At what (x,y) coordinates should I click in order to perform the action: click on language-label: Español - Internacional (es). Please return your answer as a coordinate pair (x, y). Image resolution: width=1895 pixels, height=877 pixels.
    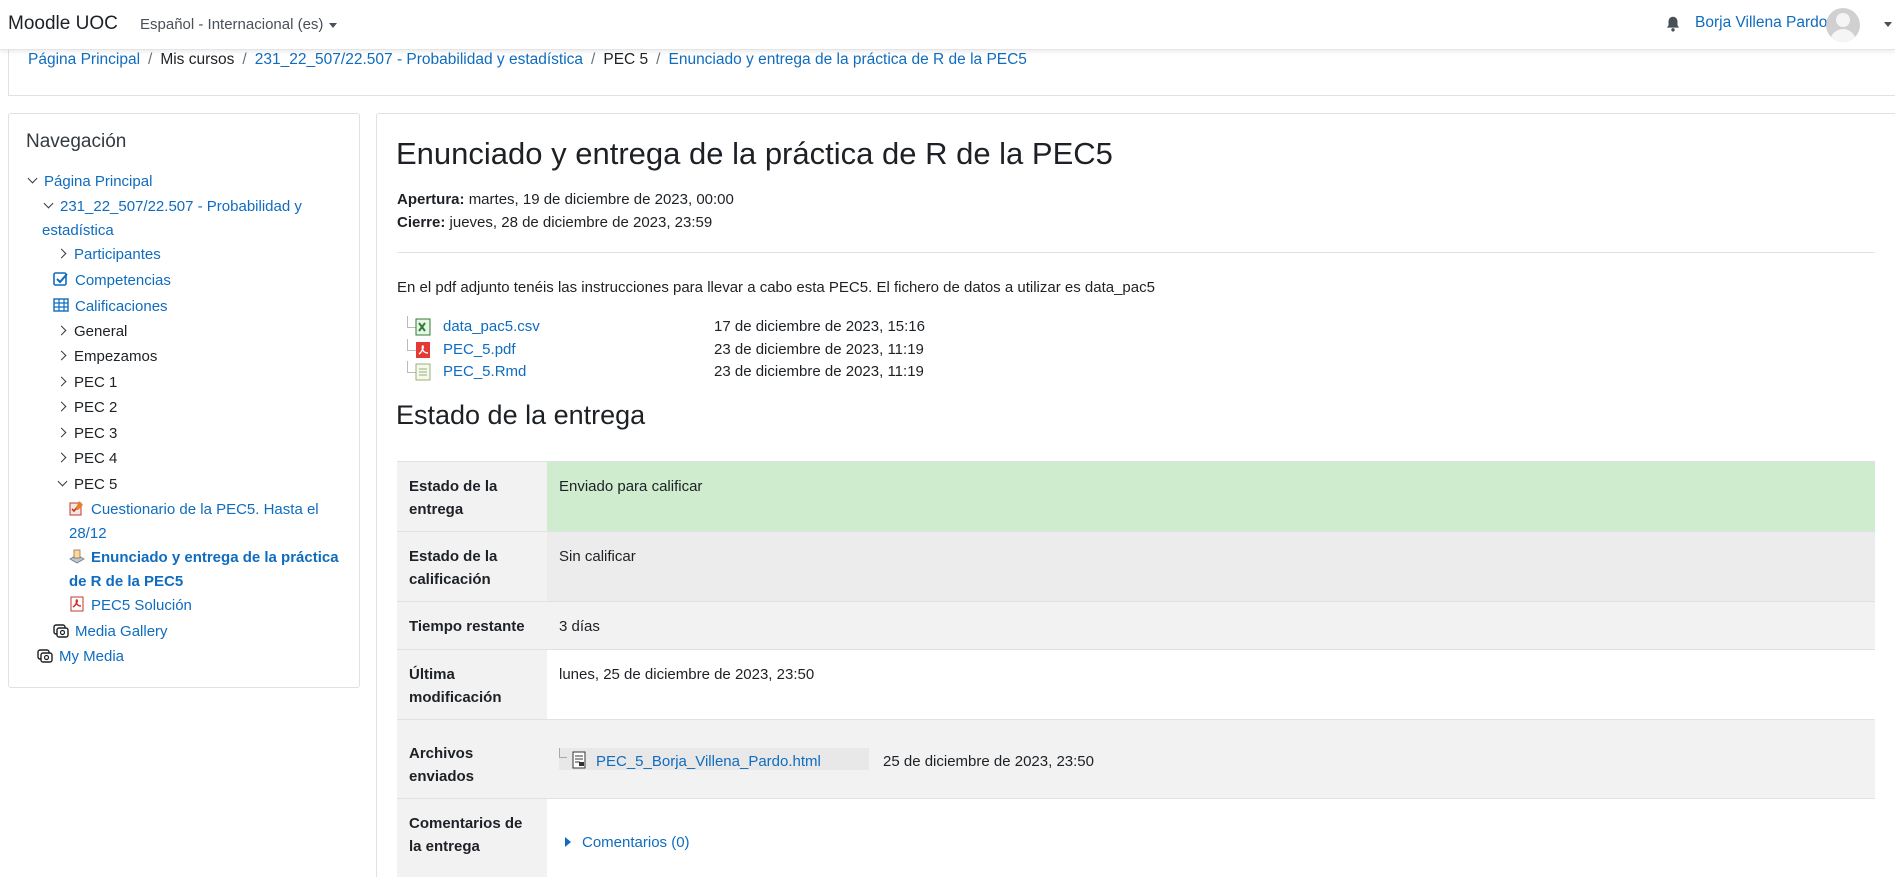
    Looking at the image, I should click on (232, 24).